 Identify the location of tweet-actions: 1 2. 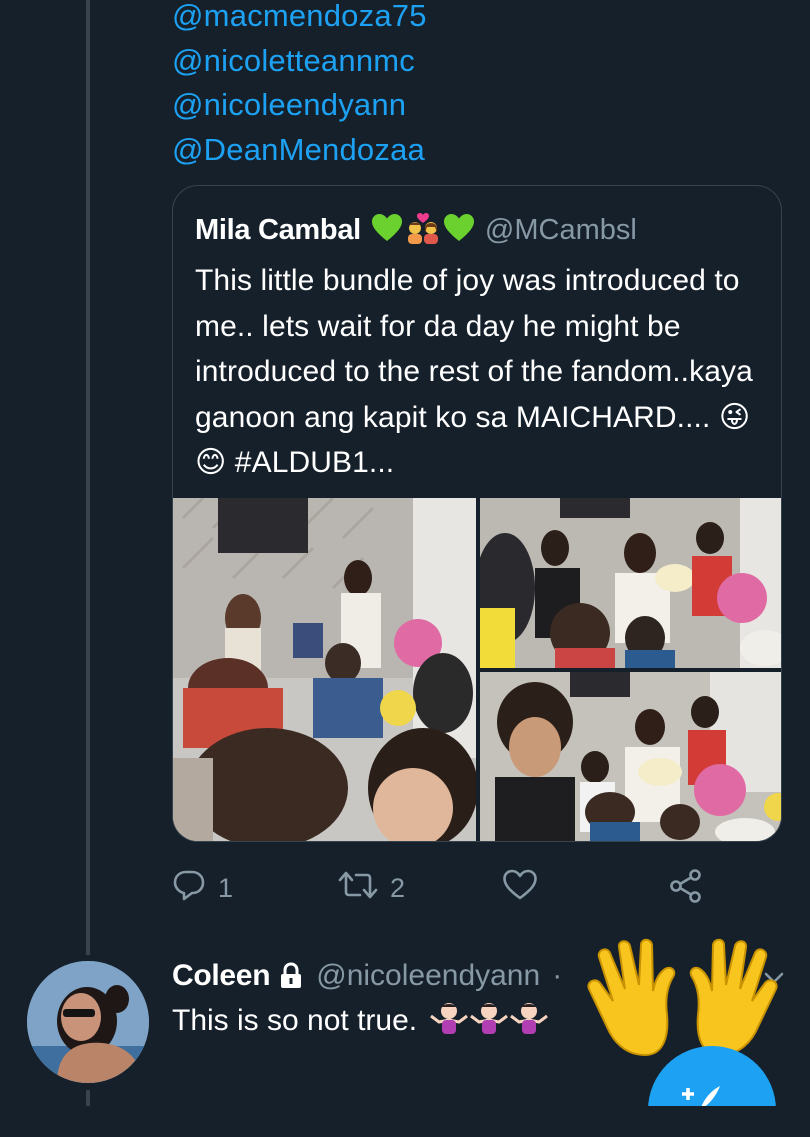
(452, 888).